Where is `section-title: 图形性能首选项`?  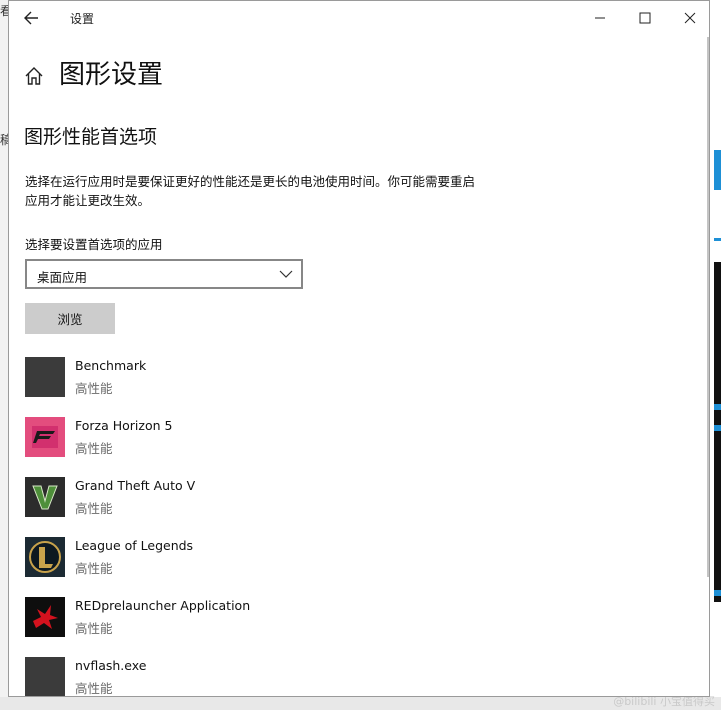
section-title: 图形性能首选项 is located at coordinates (91, 137).